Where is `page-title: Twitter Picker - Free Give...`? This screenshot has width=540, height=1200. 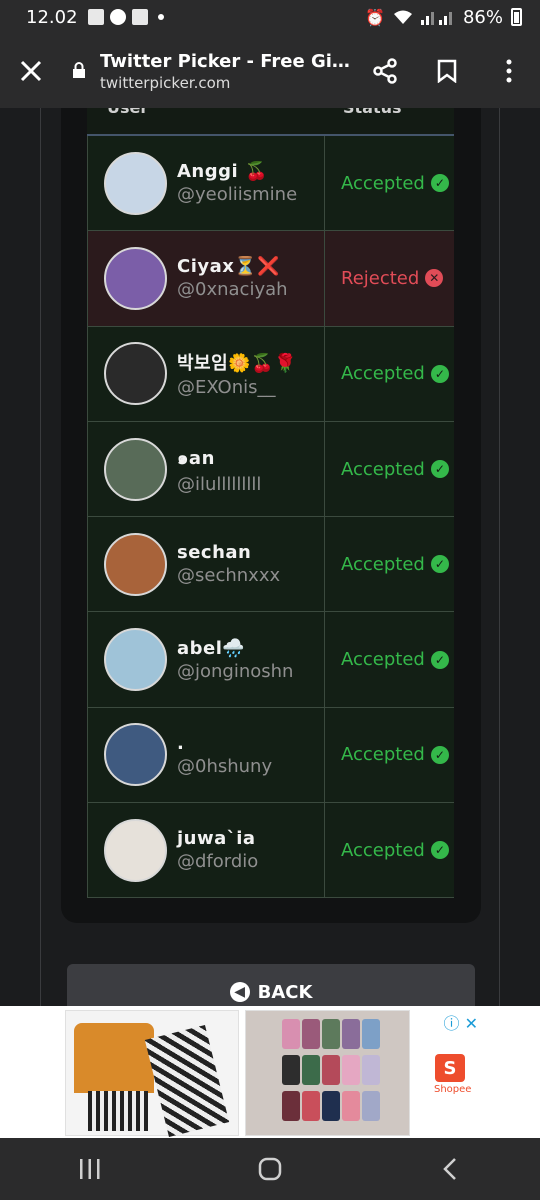
page-title: Twitter Picker - Free Give... is located at coordinates (225, 61).